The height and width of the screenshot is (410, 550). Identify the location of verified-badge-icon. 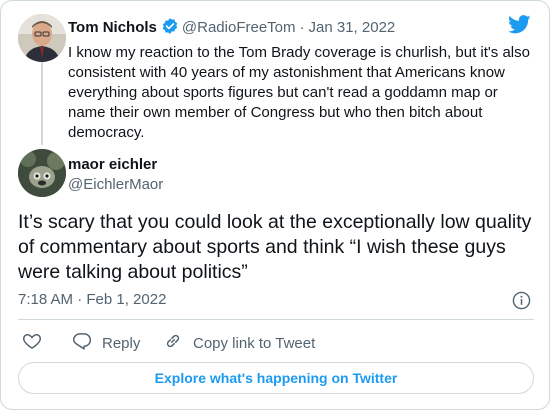
(170, 28).